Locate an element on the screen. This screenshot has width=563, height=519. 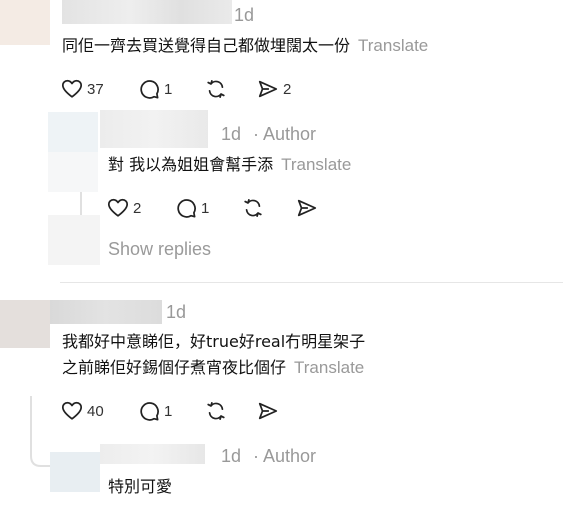
comment-text: 特別可愛 is located at coordinates (140, 486).